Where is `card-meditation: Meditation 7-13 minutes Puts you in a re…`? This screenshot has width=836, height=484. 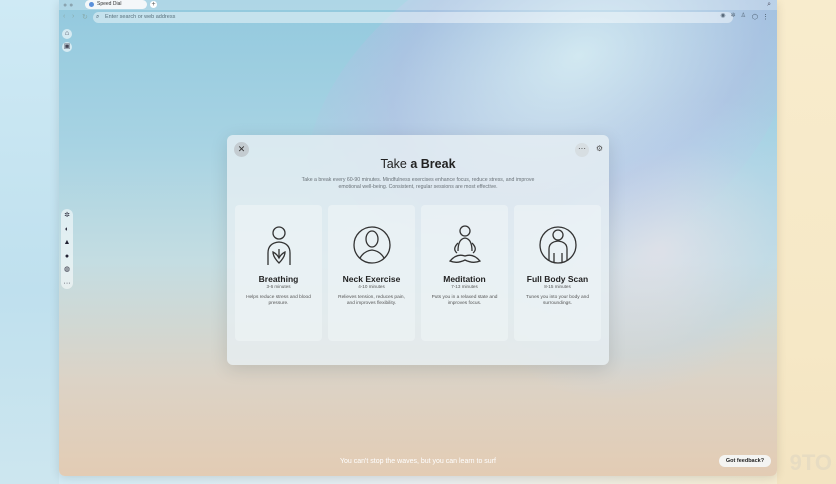
card-meditation: Meditation 7-13 minutes Puts you in a re… is located at coordinates (464, 273).